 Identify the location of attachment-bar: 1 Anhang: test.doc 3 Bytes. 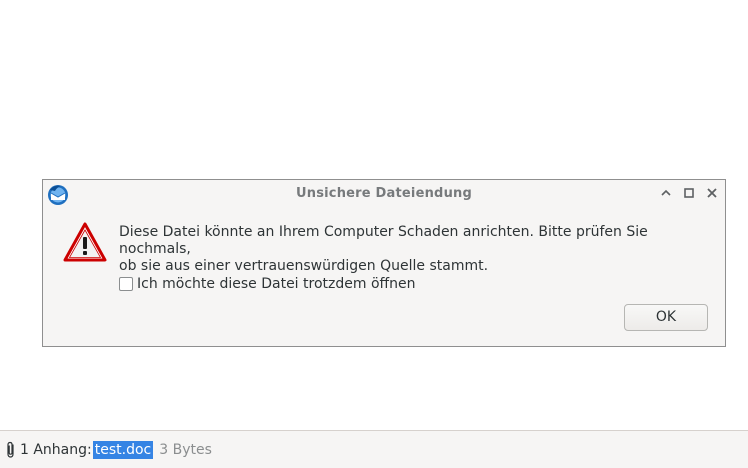
(374, 449).